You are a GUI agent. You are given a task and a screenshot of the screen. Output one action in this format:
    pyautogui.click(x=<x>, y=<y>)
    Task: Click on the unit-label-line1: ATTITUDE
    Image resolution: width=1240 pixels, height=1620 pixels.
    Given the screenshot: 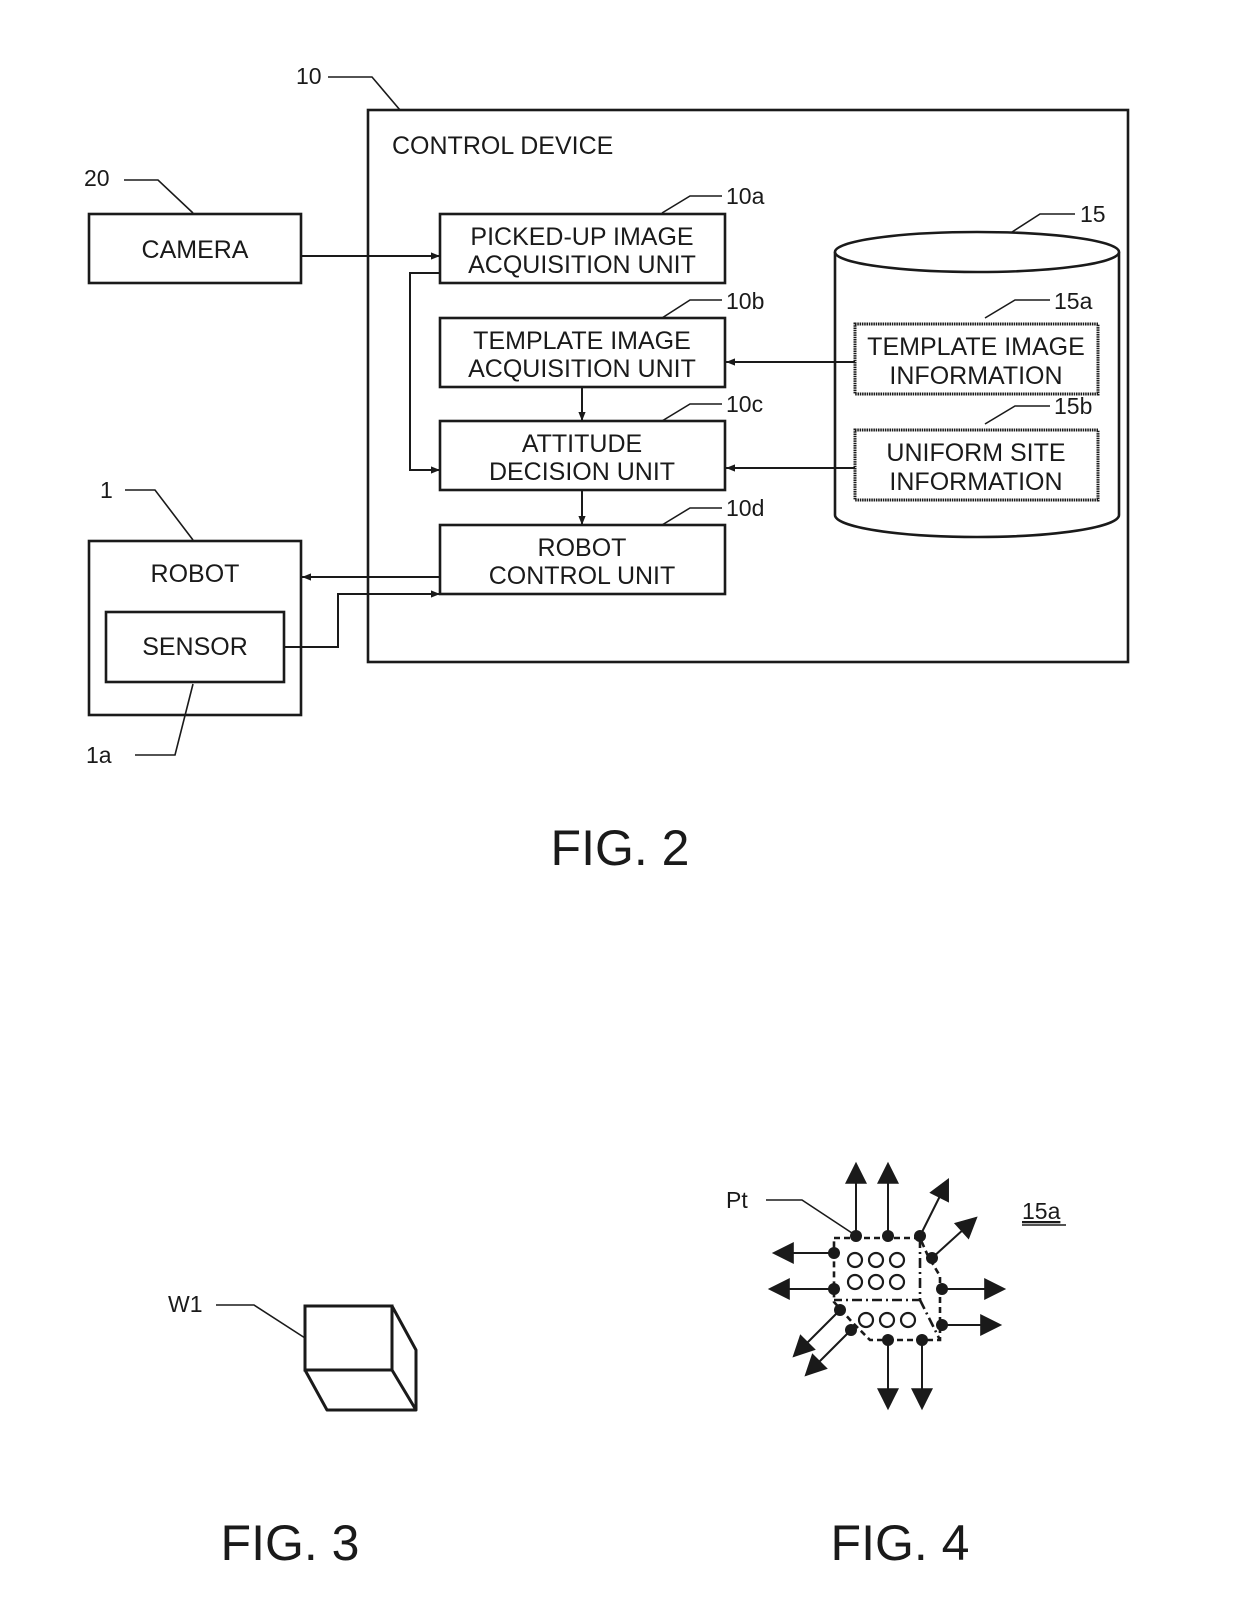 What is the action you would take?
    pyautogui.click(x=582, y=444)
    